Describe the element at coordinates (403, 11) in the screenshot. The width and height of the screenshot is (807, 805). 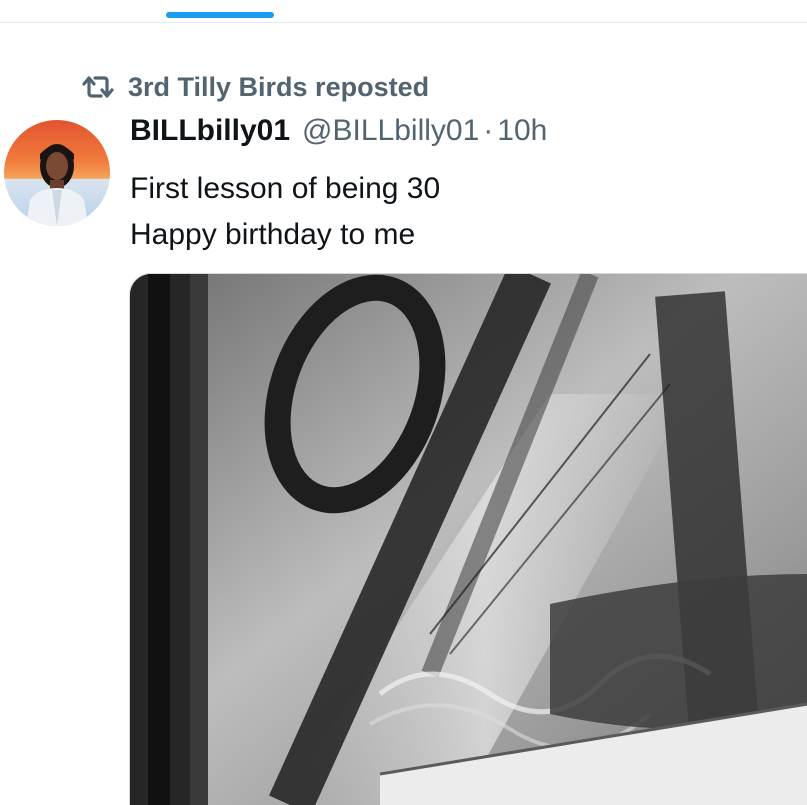
I see `top-tab-bar` at that location.